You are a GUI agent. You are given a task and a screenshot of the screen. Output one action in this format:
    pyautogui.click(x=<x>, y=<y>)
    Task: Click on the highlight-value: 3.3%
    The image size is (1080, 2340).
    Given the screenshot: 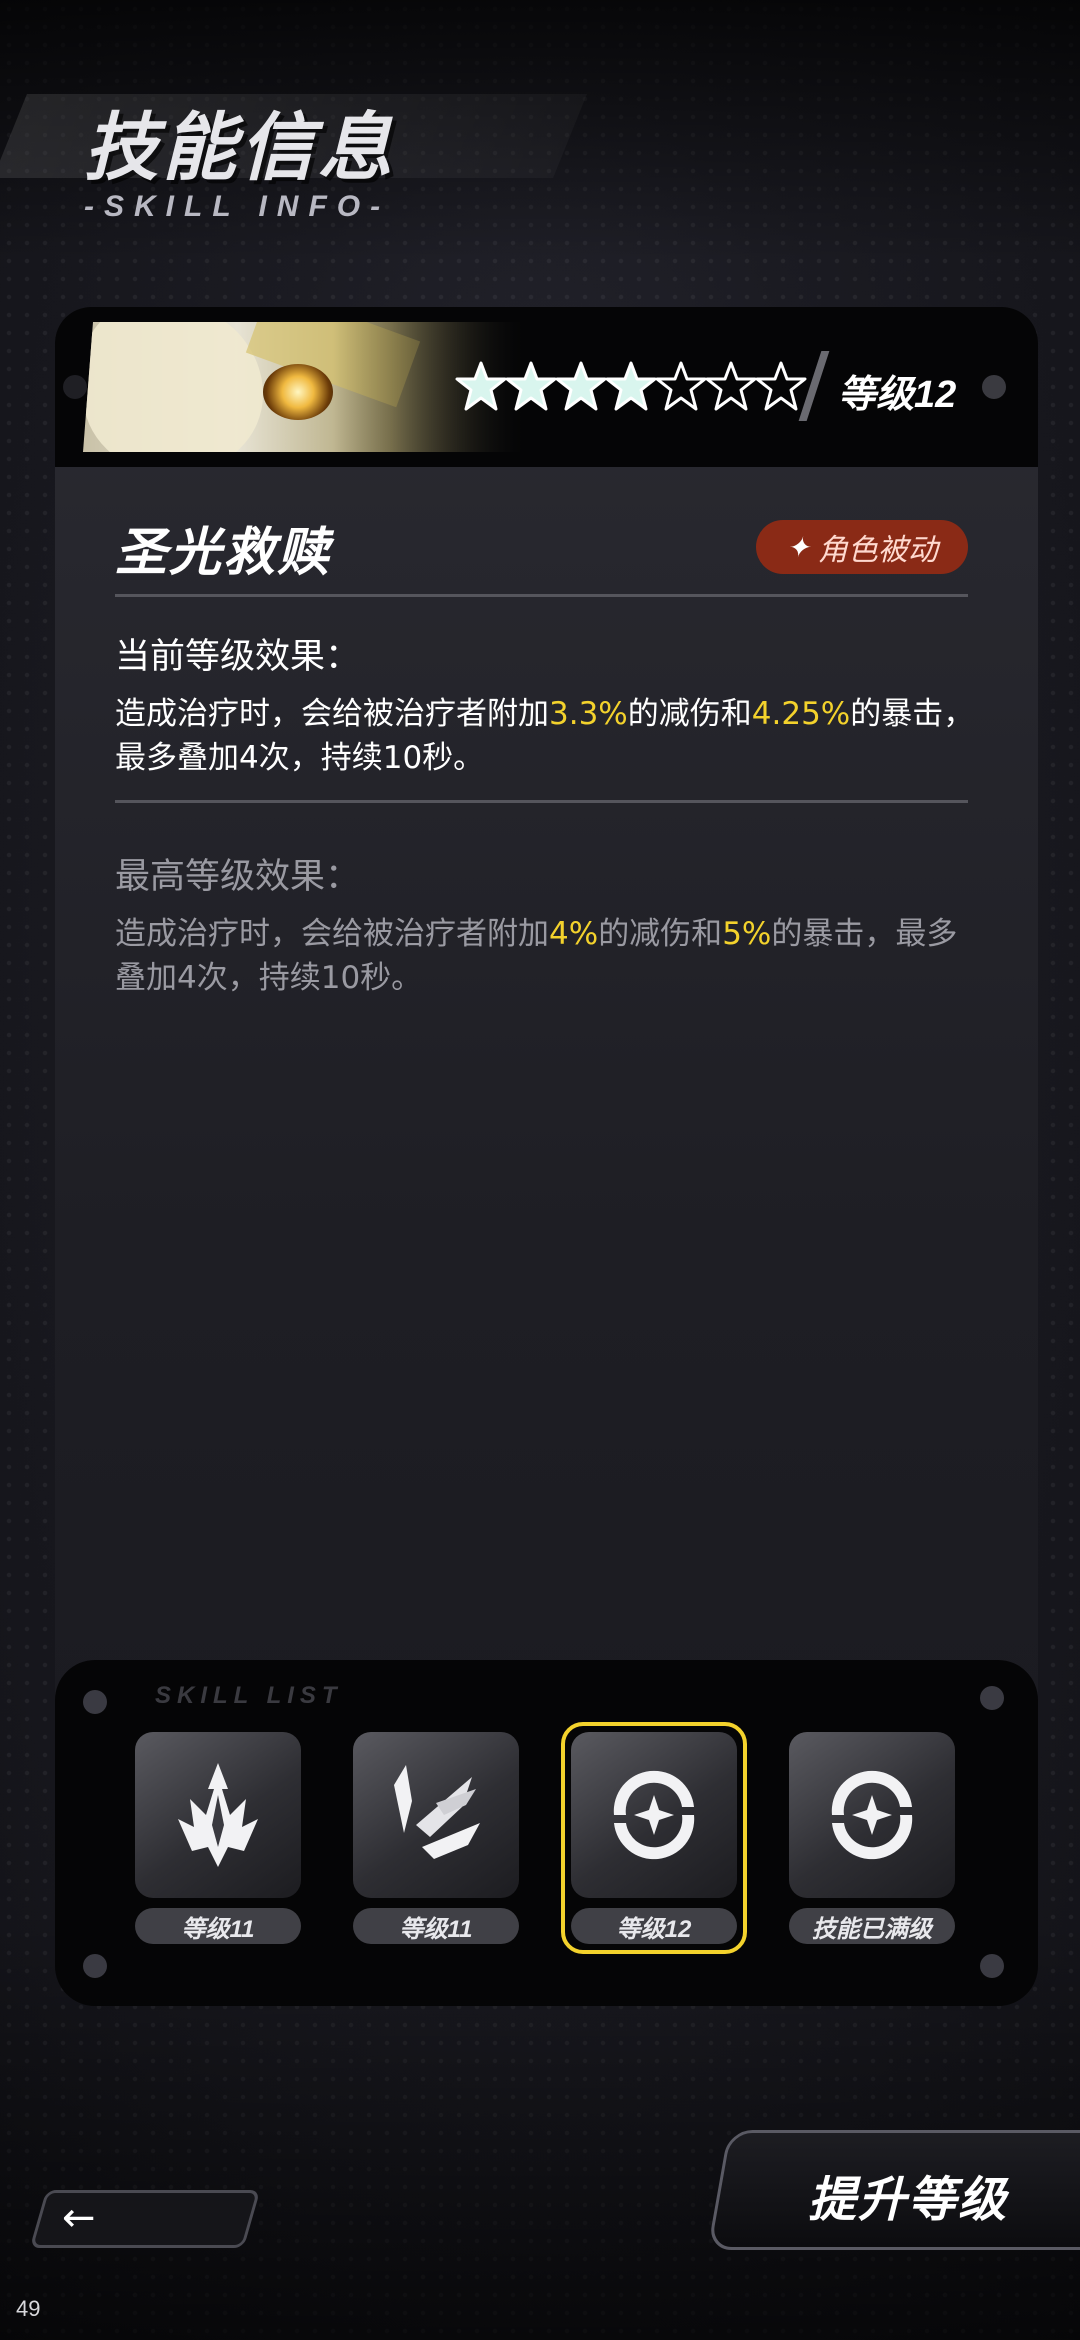 What is the action you would take?
    pyautogui.click(x=588, y=714)
    